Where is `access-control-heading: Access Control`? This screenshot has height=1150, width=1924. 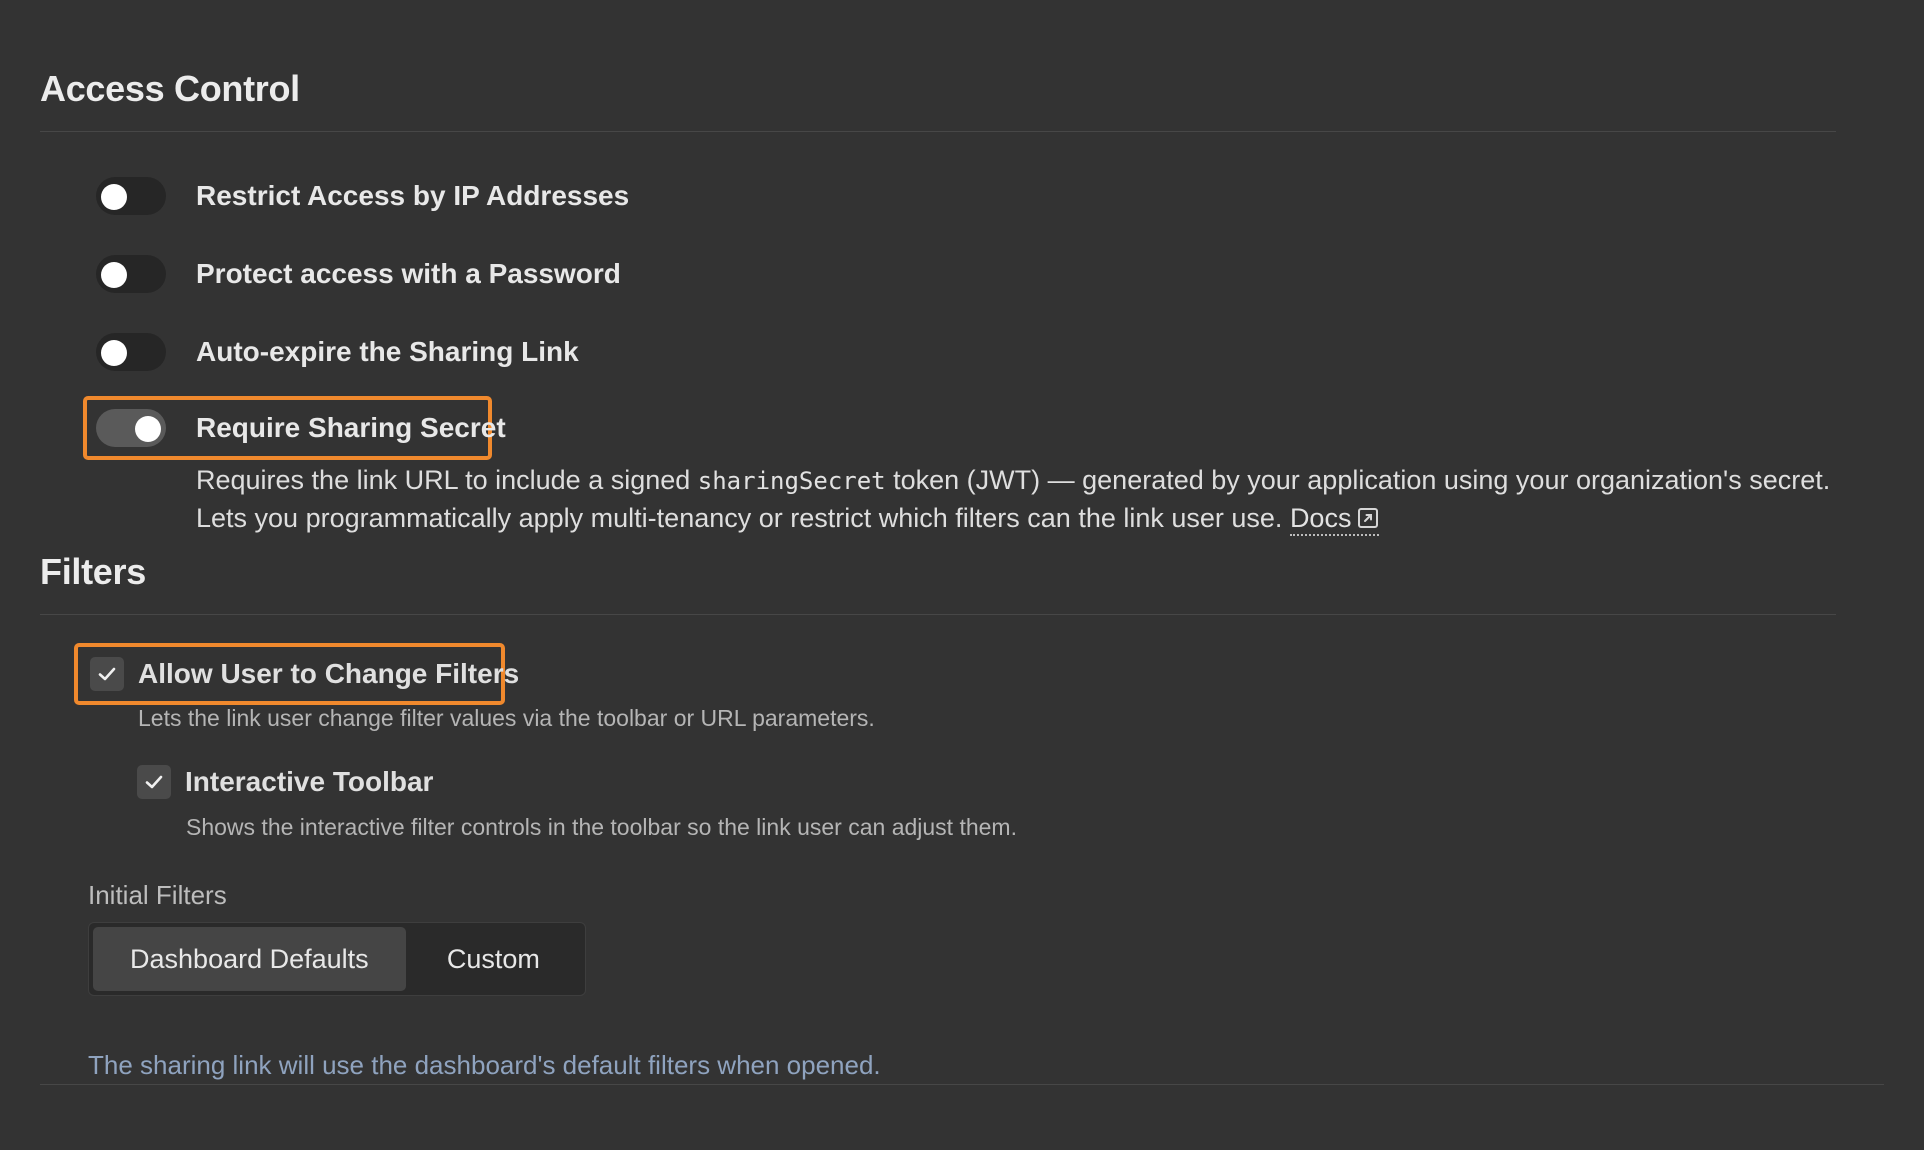 access-control-heading: Access Control is located at coordinates (170, 88).